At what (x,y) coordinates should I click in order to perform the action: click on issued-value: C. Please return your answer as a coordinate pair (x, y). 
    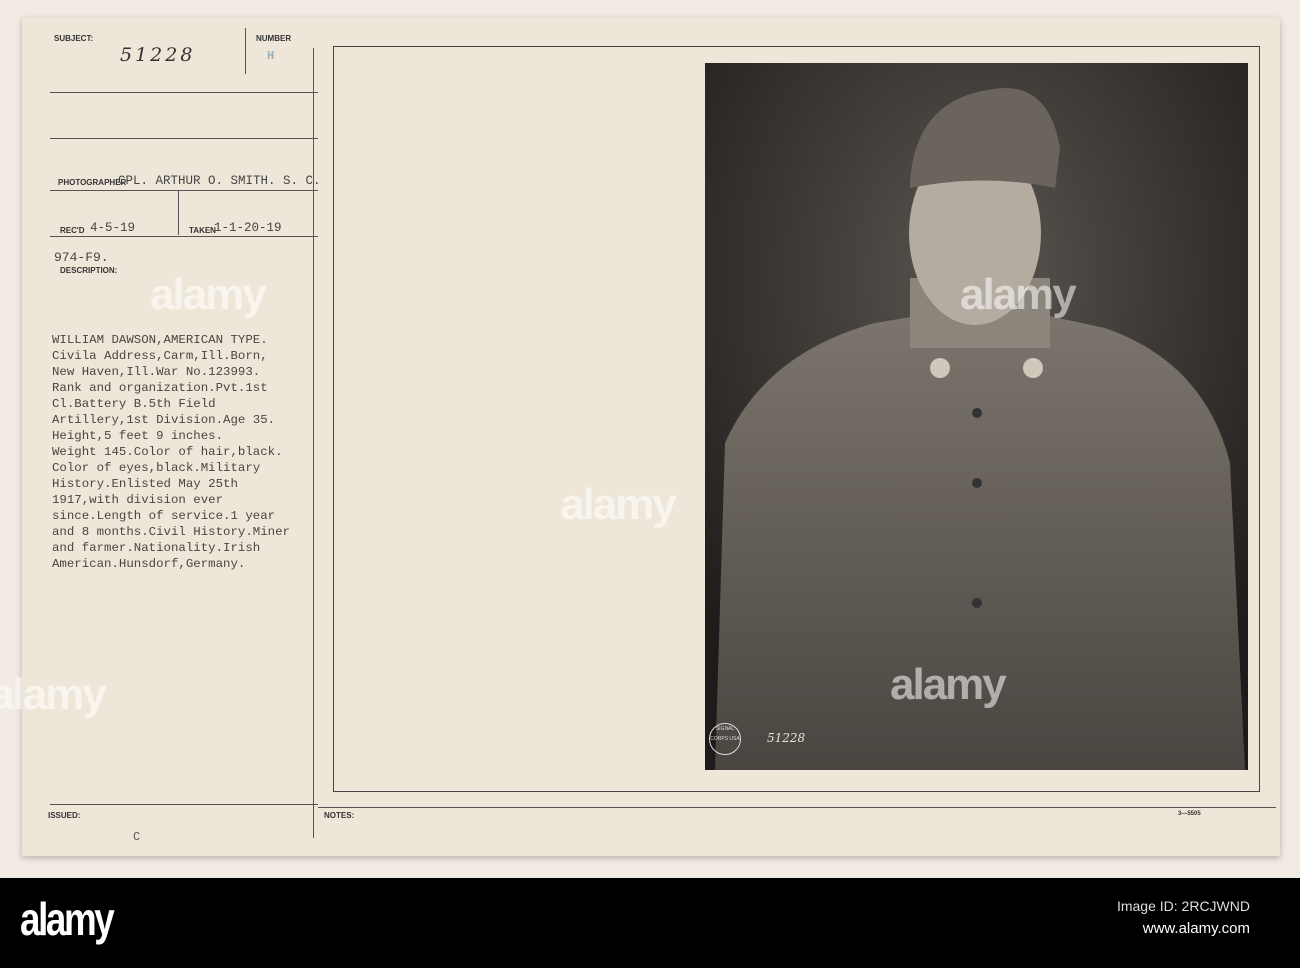
    Looking at the image, I should click on (137, 837).